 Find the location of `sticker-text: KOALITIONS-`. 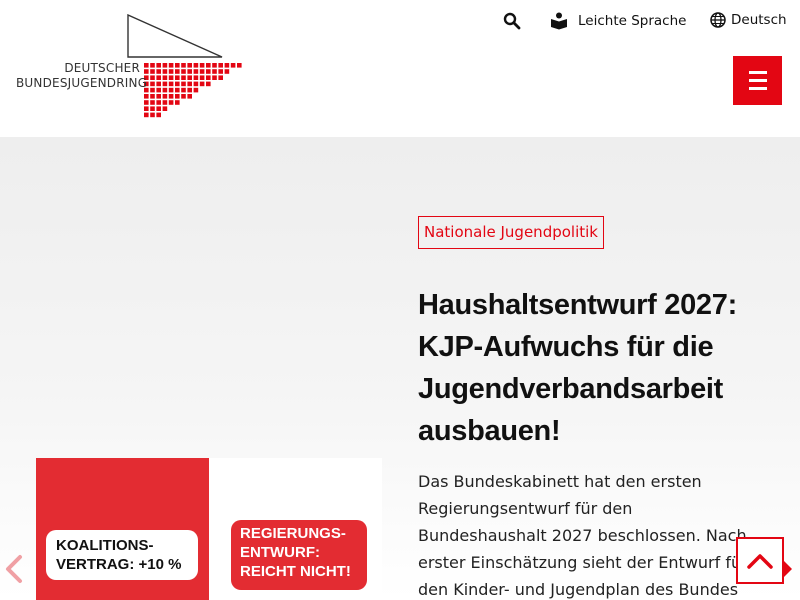

sticker-text: KOALITIONS- is located at coordinates (105, 545).